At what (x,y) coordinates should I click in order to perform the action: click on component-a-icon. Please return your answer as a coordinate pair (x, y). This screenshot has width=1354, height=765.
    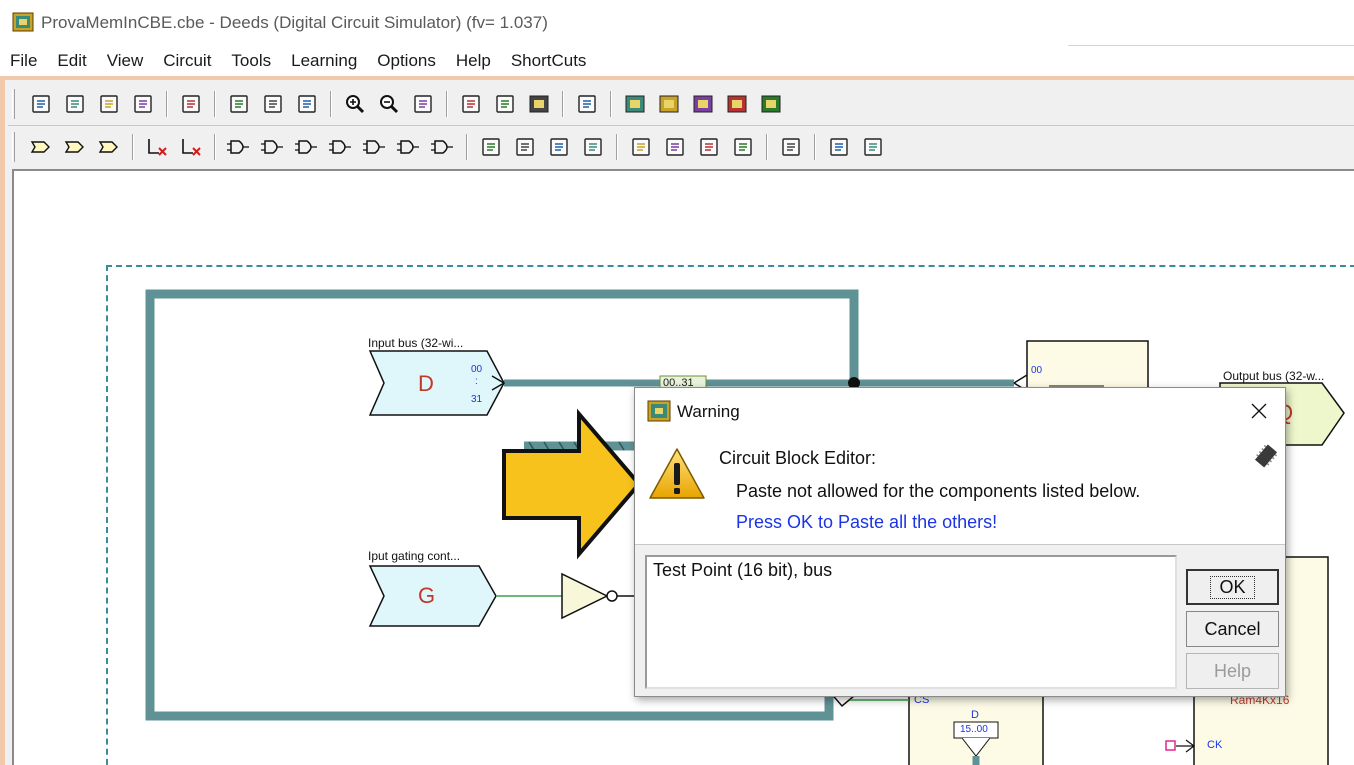
    Looking at the image, I should click on (635, 104).